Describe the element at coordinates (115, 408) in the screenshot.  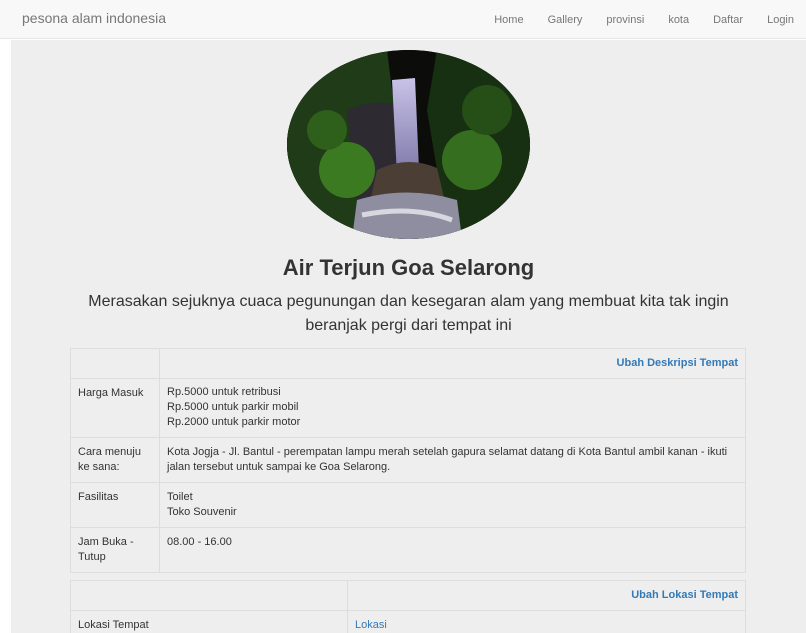
I see `row-label-harga: Harga Masuk` at that location.